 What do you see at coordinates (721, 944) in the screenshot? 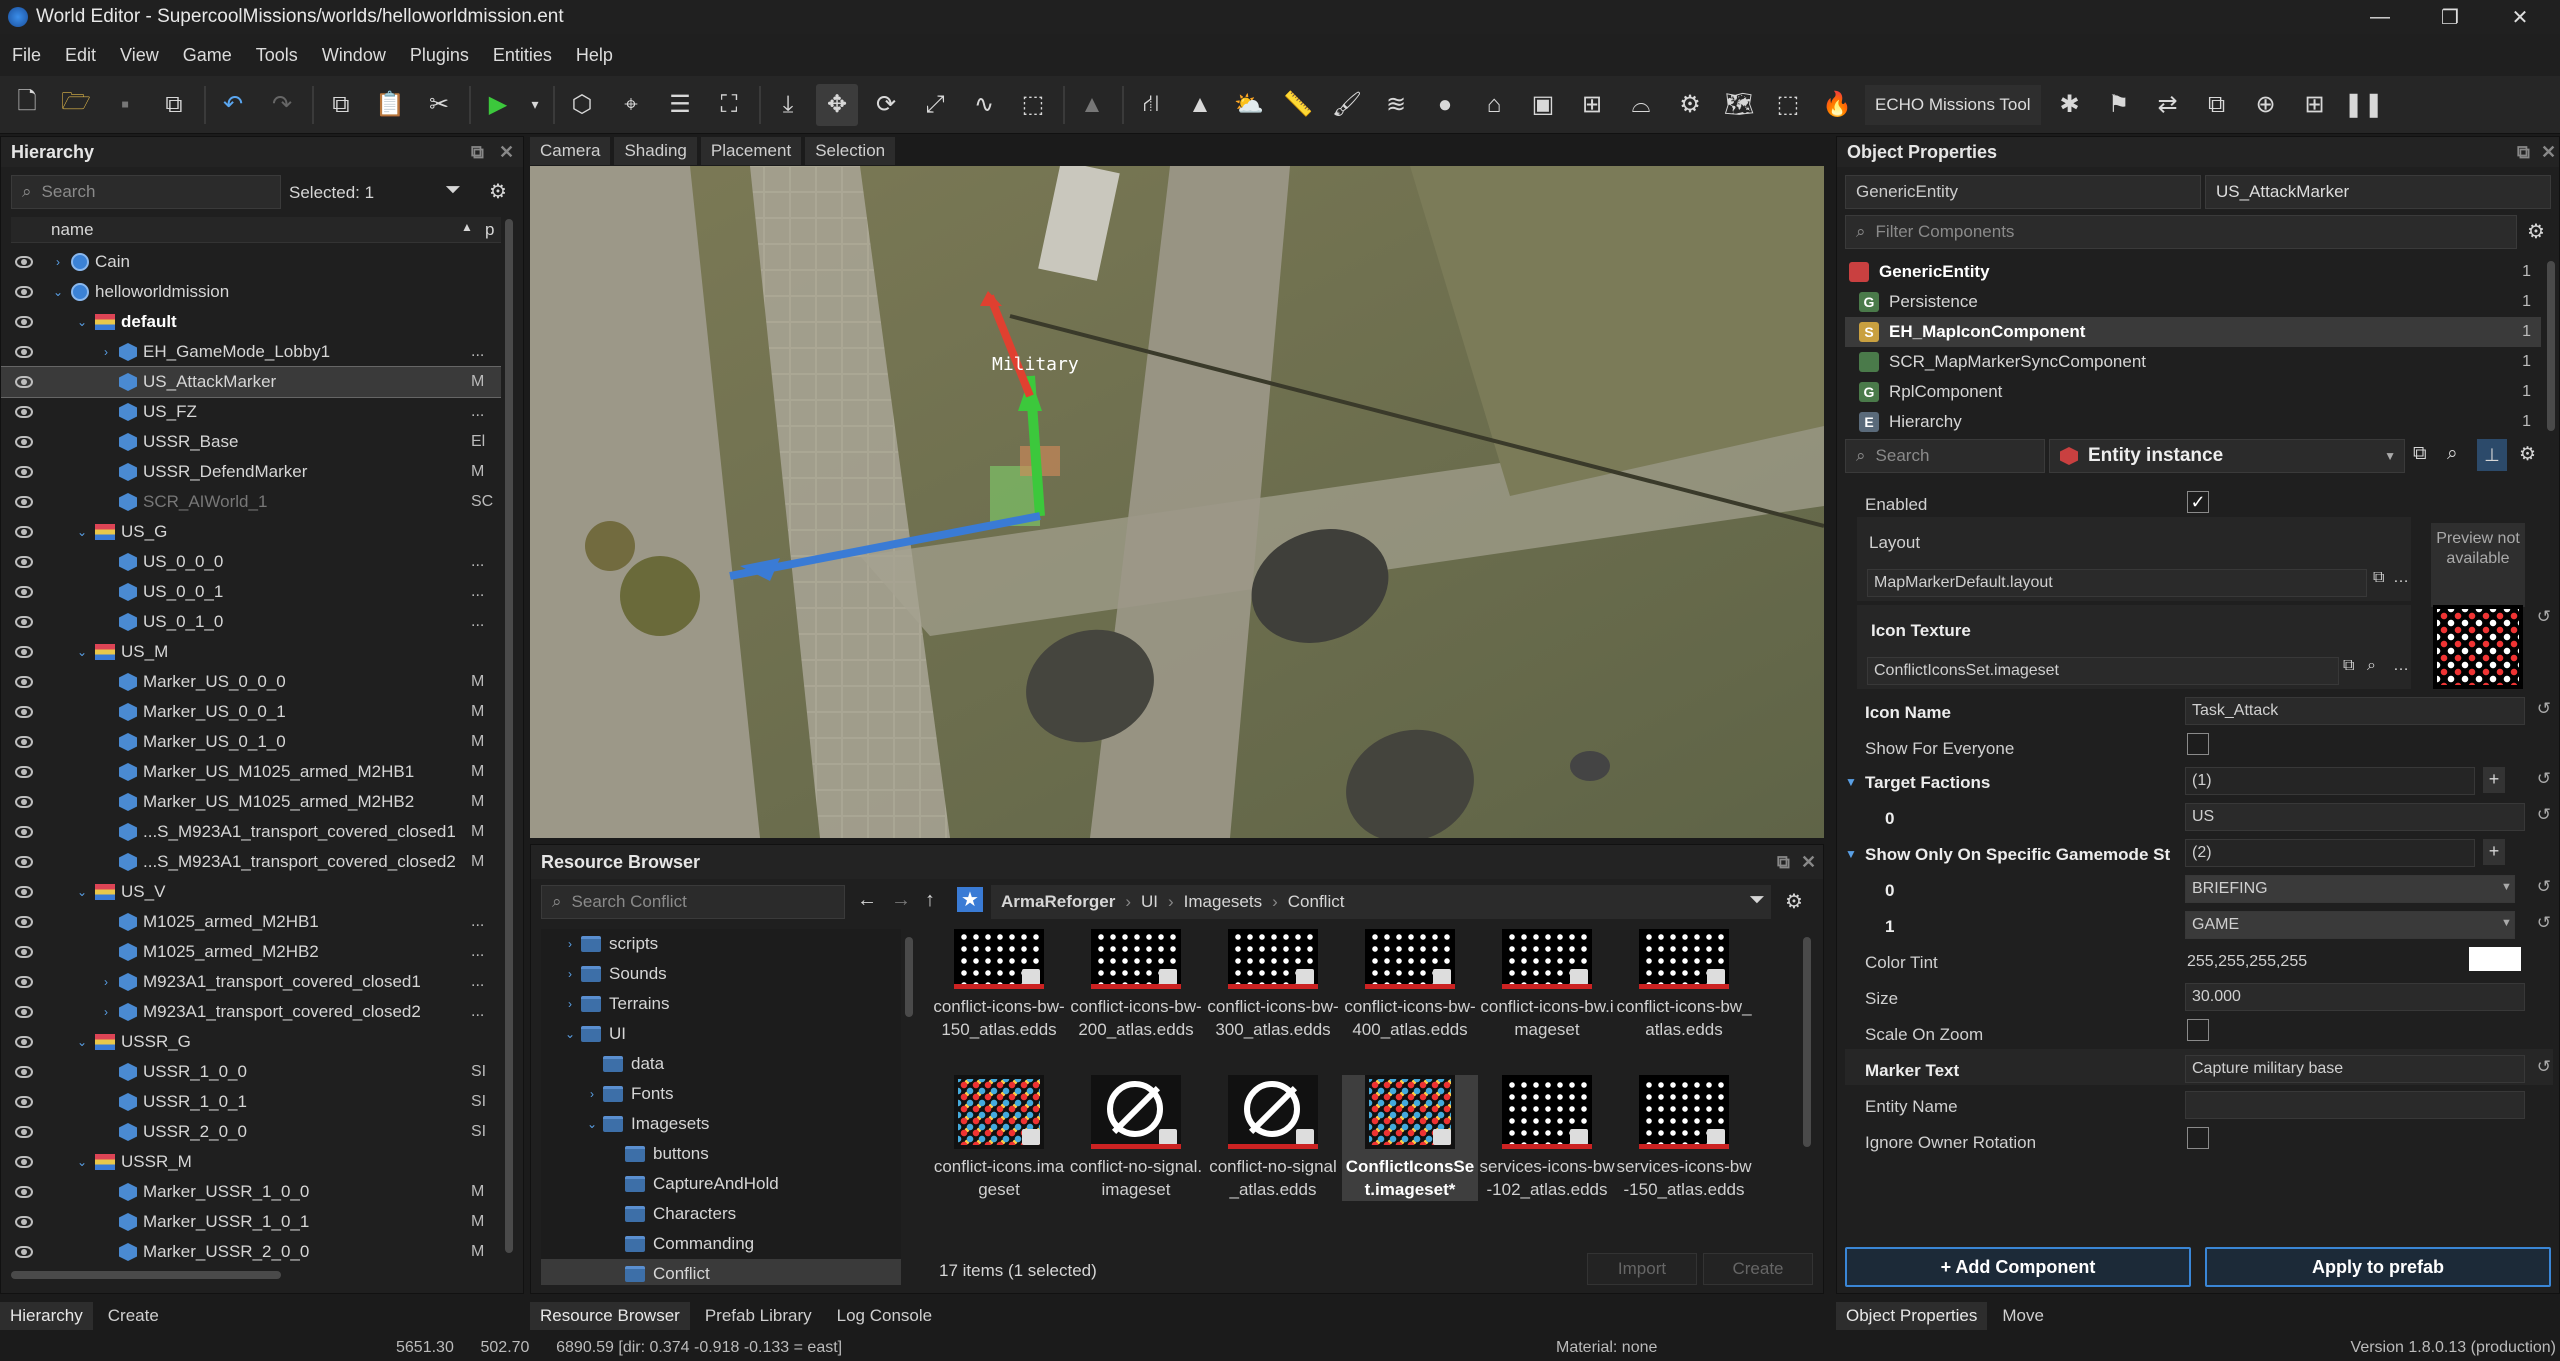
I see `folder-tree-item: › scripts` at bounding box center [721, 944].